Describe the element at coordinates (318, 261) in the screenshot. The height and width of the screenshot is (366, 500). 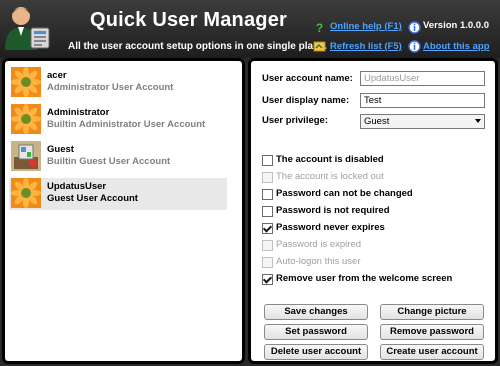
I see `option-label: Auto-logon this user` at that location.